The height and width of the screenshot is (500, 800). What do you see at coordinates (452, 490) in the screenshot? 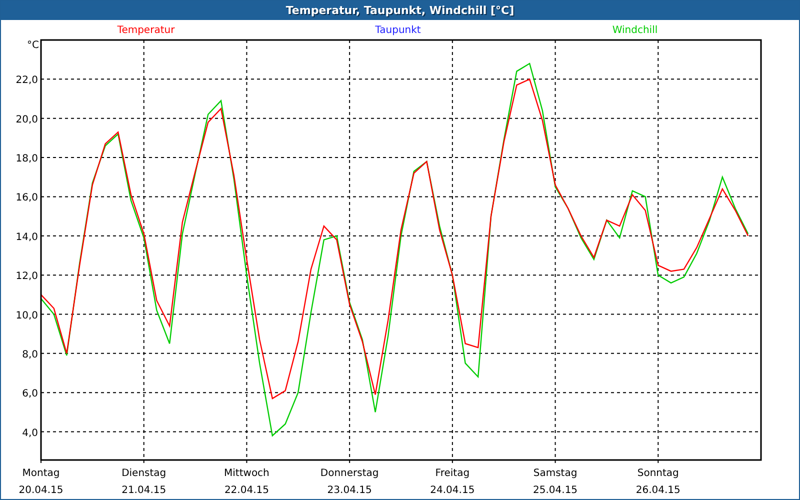
I see `date-label: 24.04.15` at bounding box center [452, 490].